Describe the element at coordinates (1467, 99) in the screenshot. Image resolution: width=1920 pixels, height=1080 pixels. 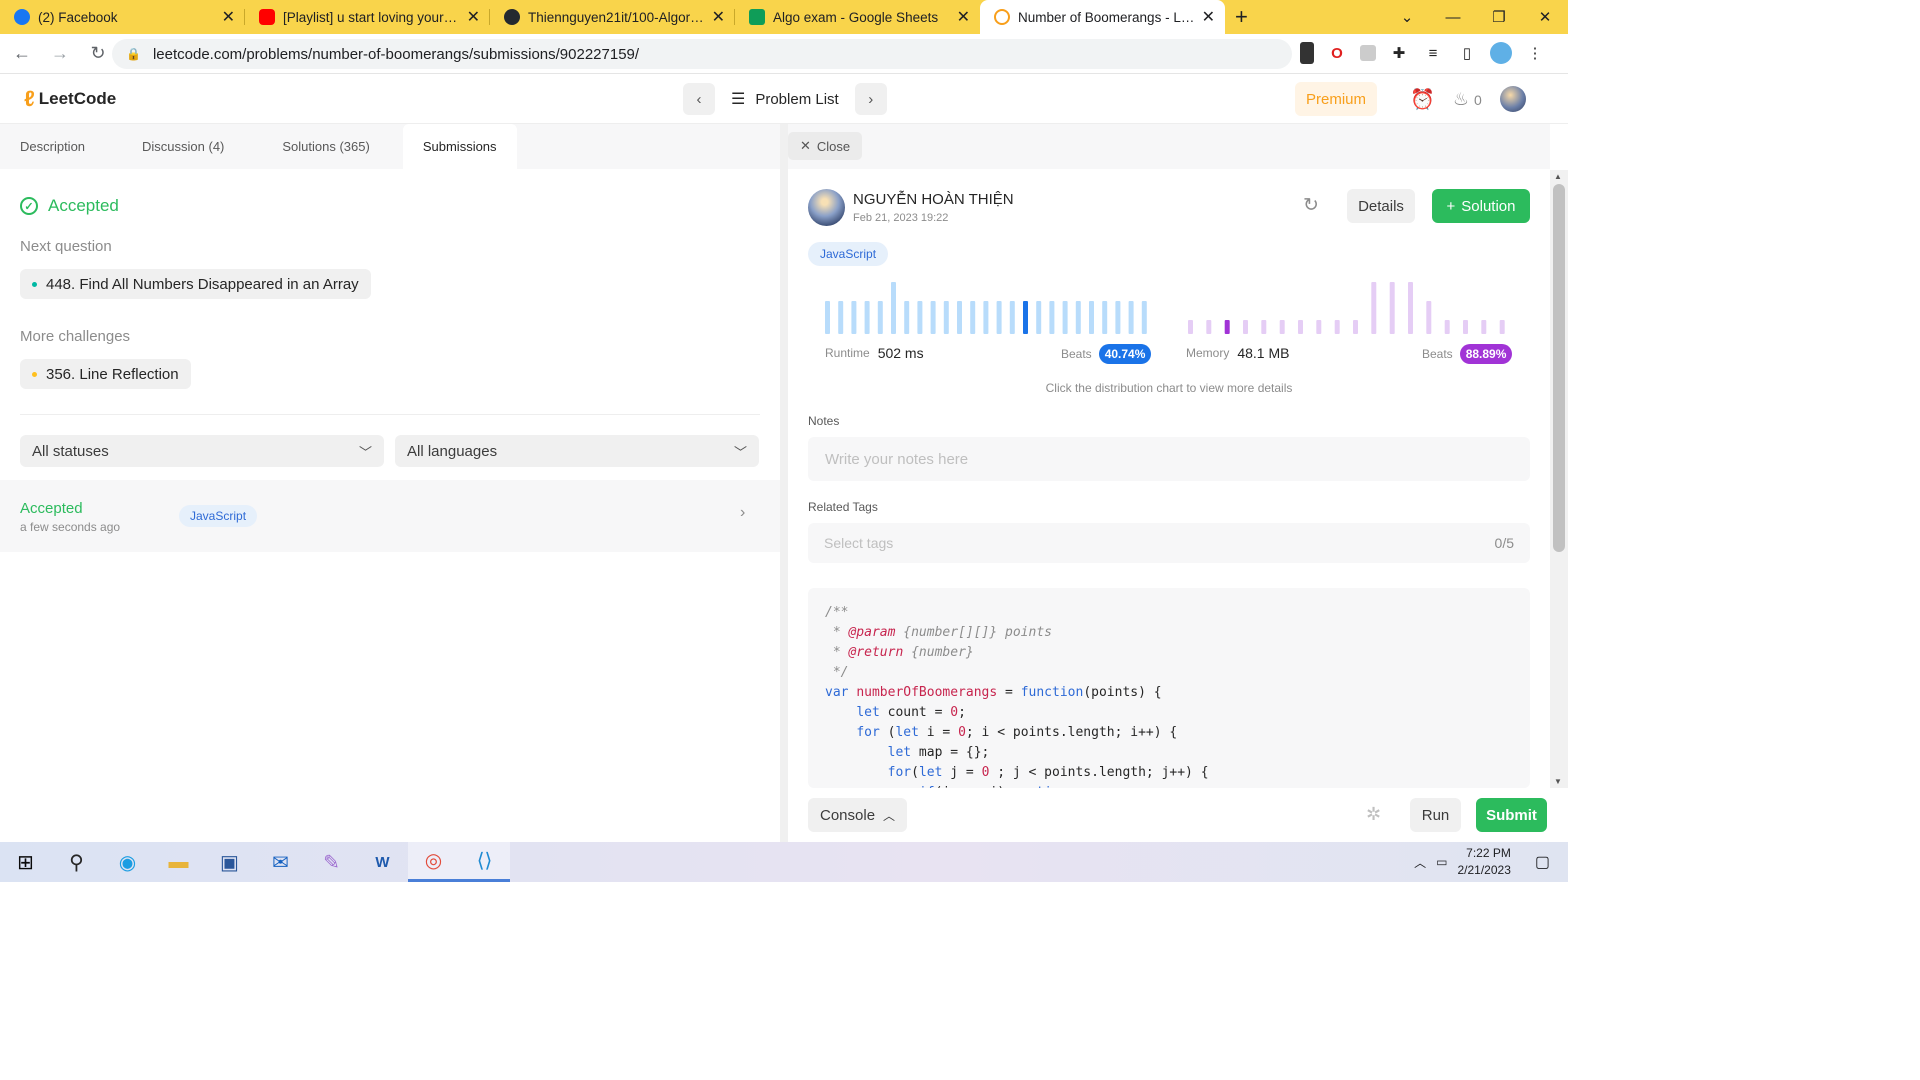
I see `streak-fire-icon: ♨ 0` at that location.